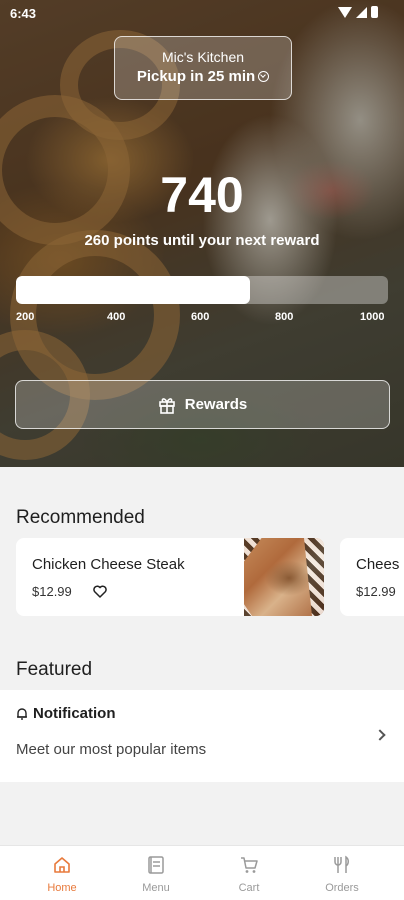 Image resolution: width=404 pixels, height=900 pixels. What do you see at coordinates (156, 888) in the screenshot?
I see `nav-menu-label: Menu` at bounding box center [156, 888].